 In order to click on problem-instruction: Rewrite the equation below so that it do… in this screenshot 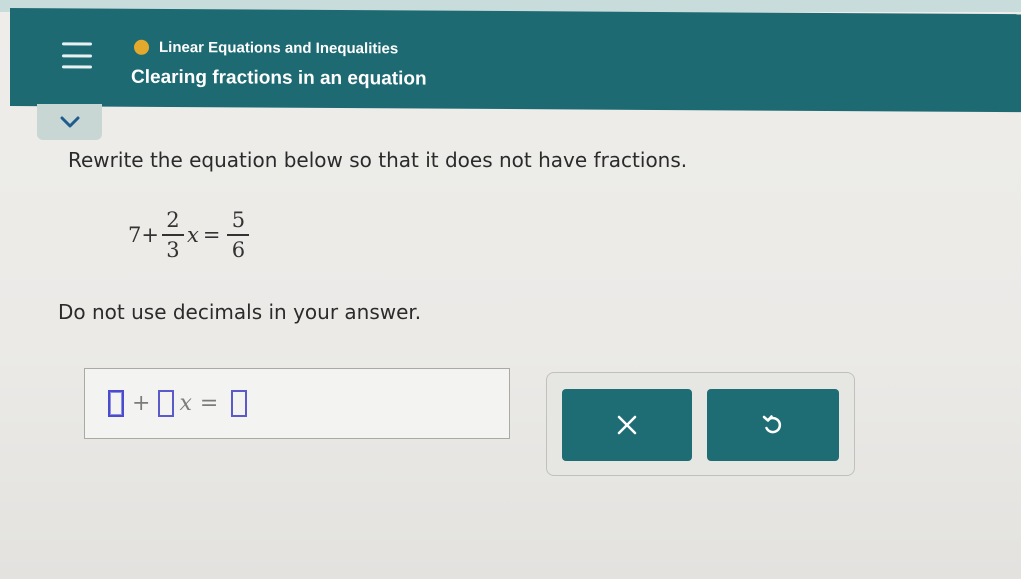, I will do `click(378, 160)`.